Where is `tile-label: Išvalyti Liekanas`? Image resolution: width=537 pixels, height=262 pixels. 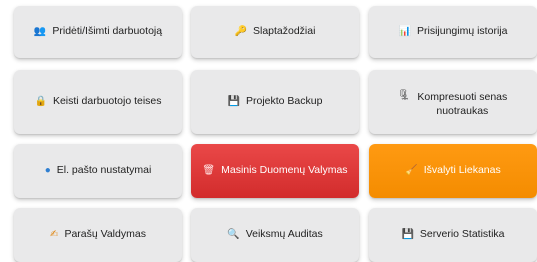
tile-label: Išvalyti Liekanas is located at coordinates (462, 170).